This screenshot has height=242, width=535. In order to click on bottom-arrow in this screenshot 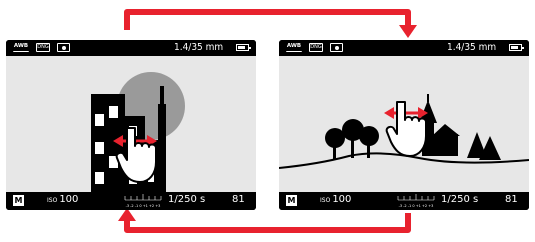, I will do `click(264, 220)`.